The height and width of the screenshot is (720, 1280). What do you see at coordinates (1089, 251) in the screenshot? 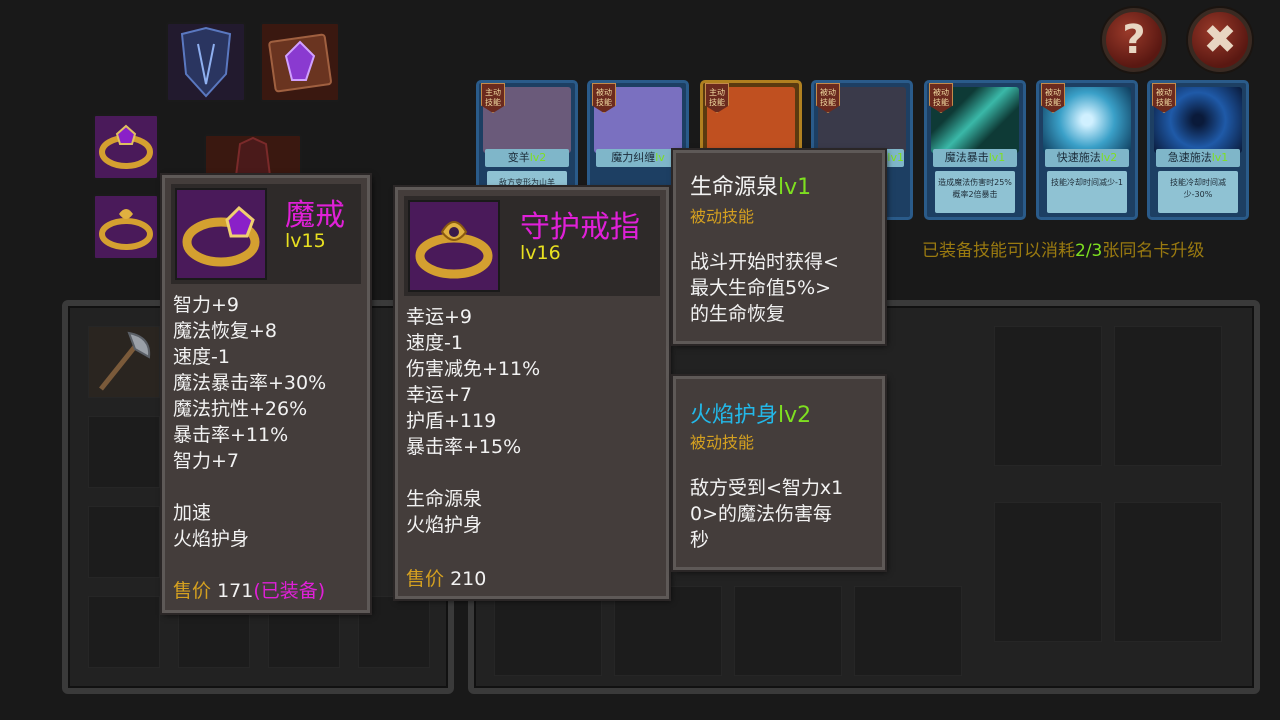
I see `upgrade-hint-count: 2/3` at bounding box center [1089, 251].